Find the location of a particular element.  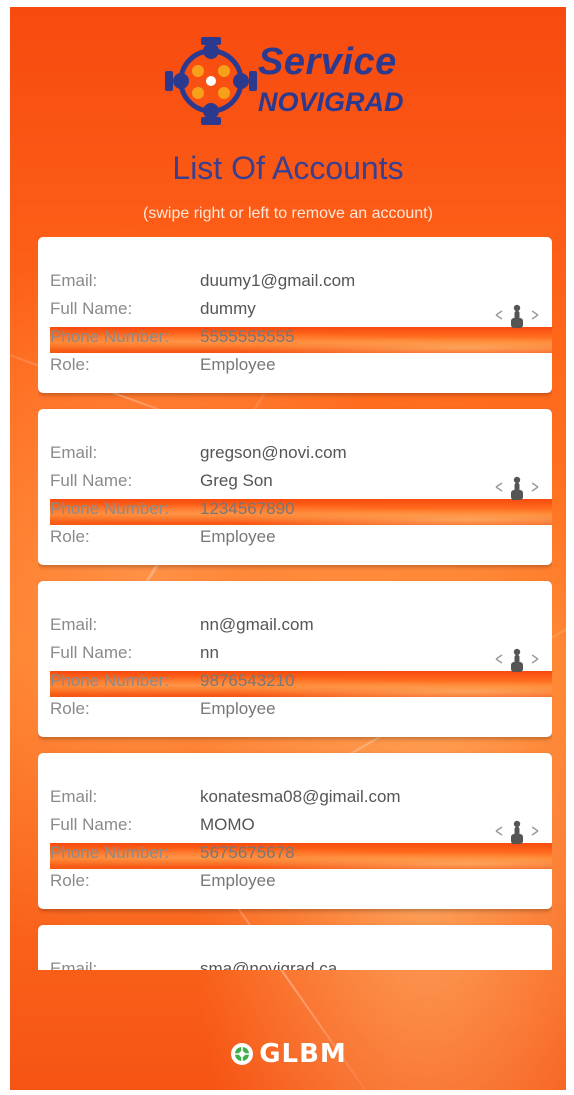

gear-people-icon is located at coordinates (211, 81).